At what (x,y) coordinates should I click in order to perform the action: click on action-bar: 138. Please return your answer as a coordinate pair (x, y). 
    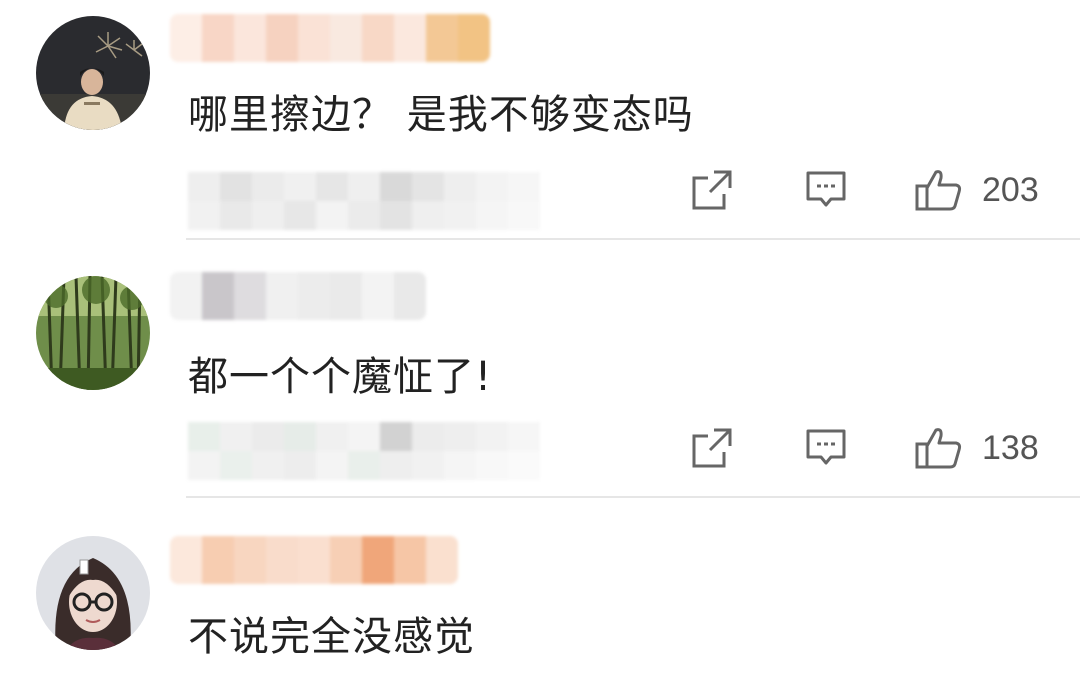
    Looking at the image, I should click on (870, 448).